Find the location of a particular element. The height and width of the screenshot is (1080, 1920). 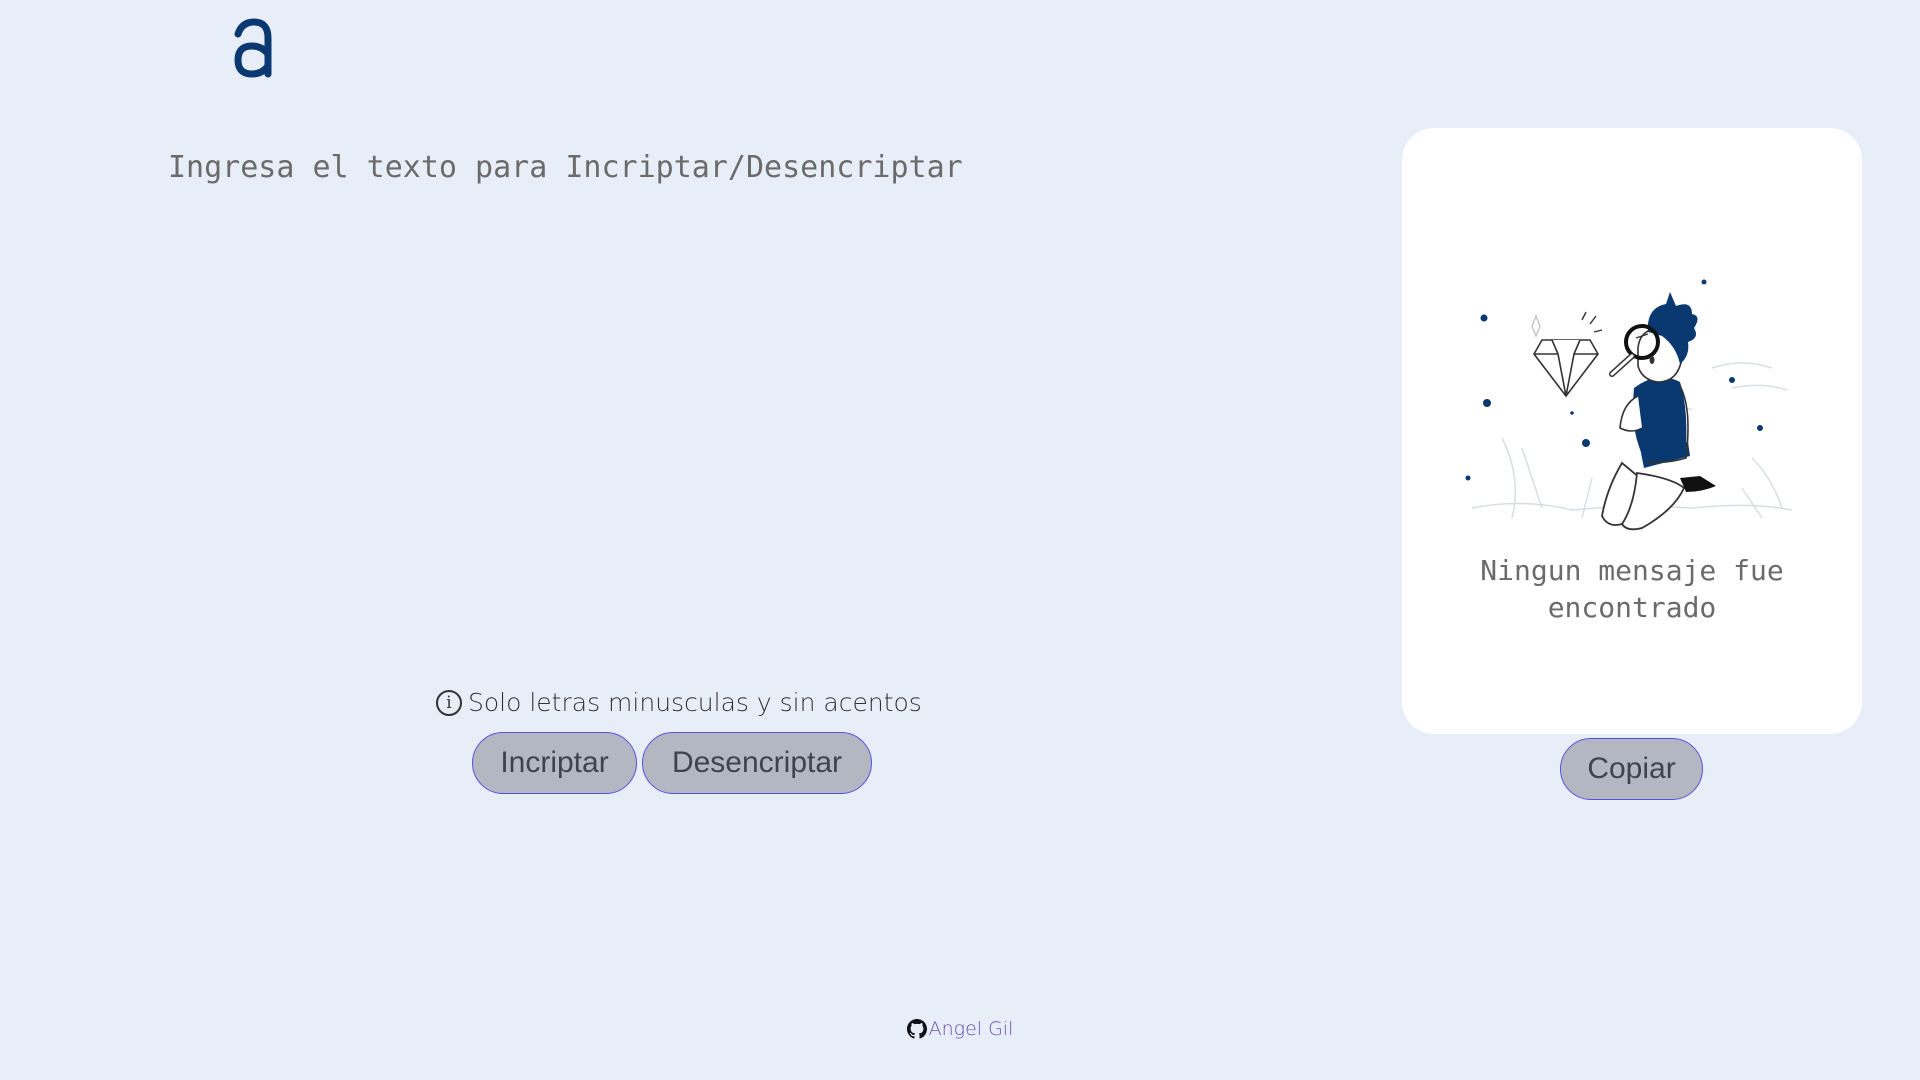

output-panel: Ningun mensaje fue encontrado is located at coordinates (1632, 431).